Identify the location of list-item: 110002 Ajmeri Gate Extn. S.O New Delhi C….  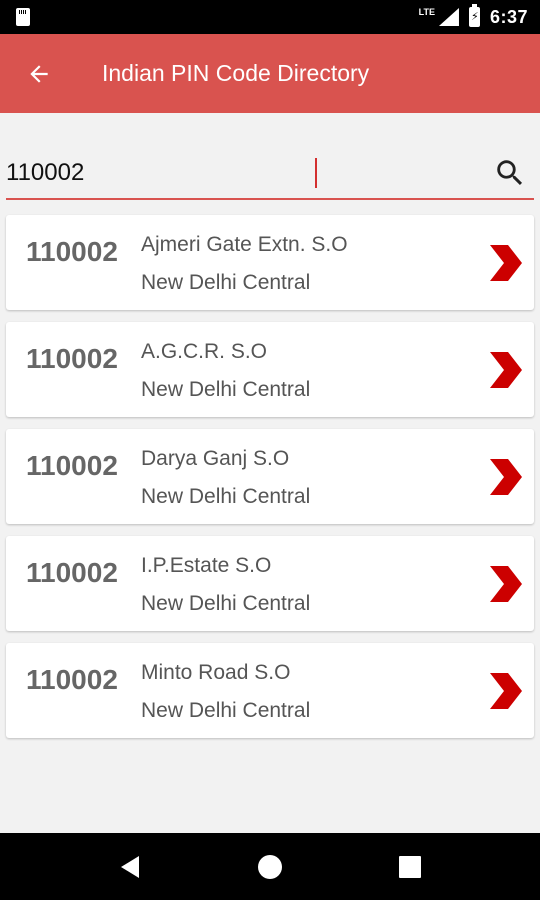
(270, 262).